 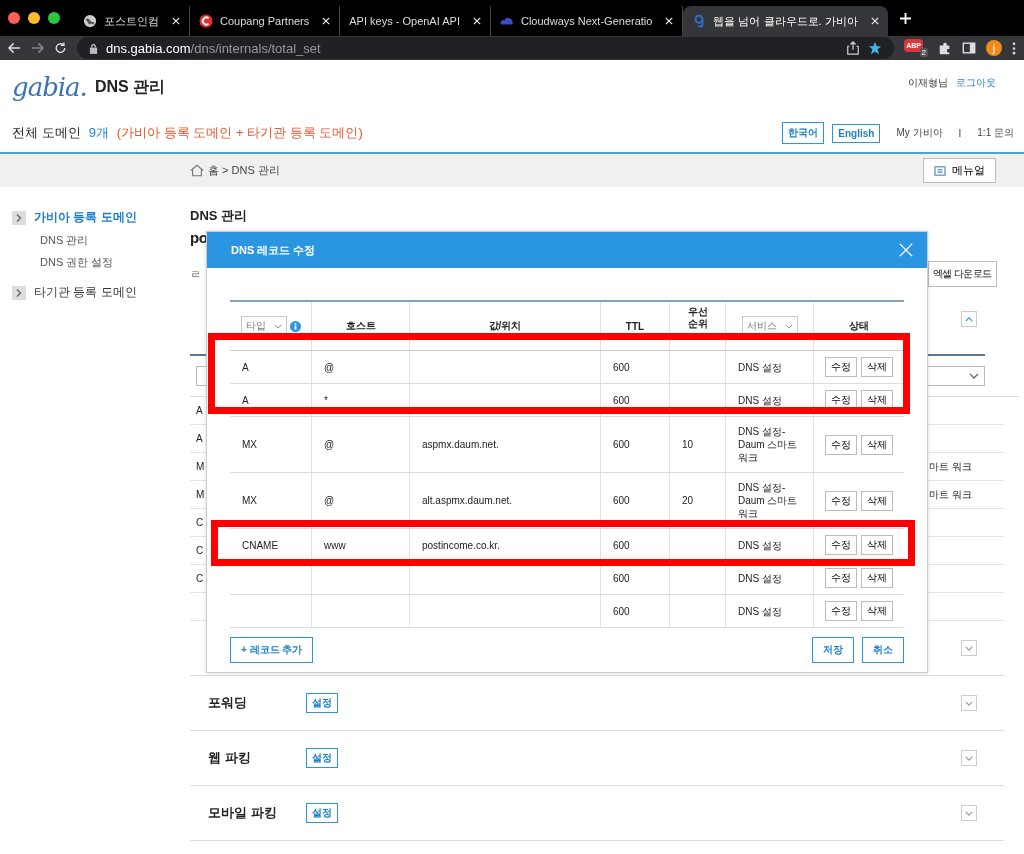 I want to click on table-cell: 마트 워크, so click(x=950, y=494).